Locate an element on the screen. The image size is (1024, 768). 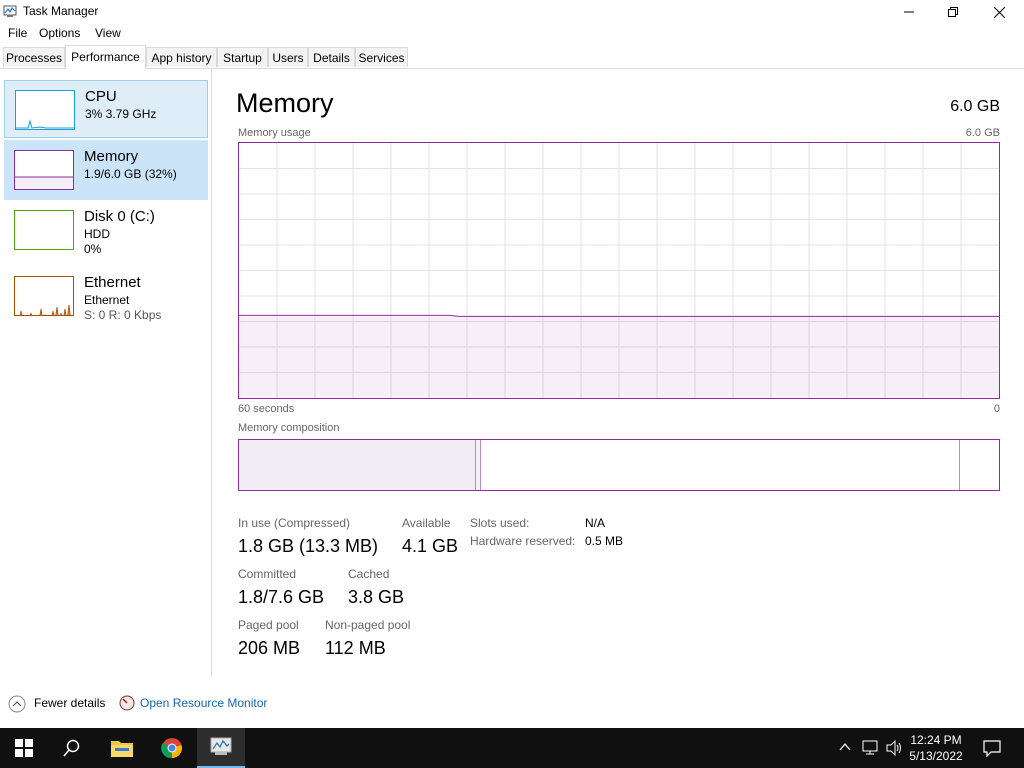
sidebar-ethernet-name: Ethernet is located at coordinates (112, 282).